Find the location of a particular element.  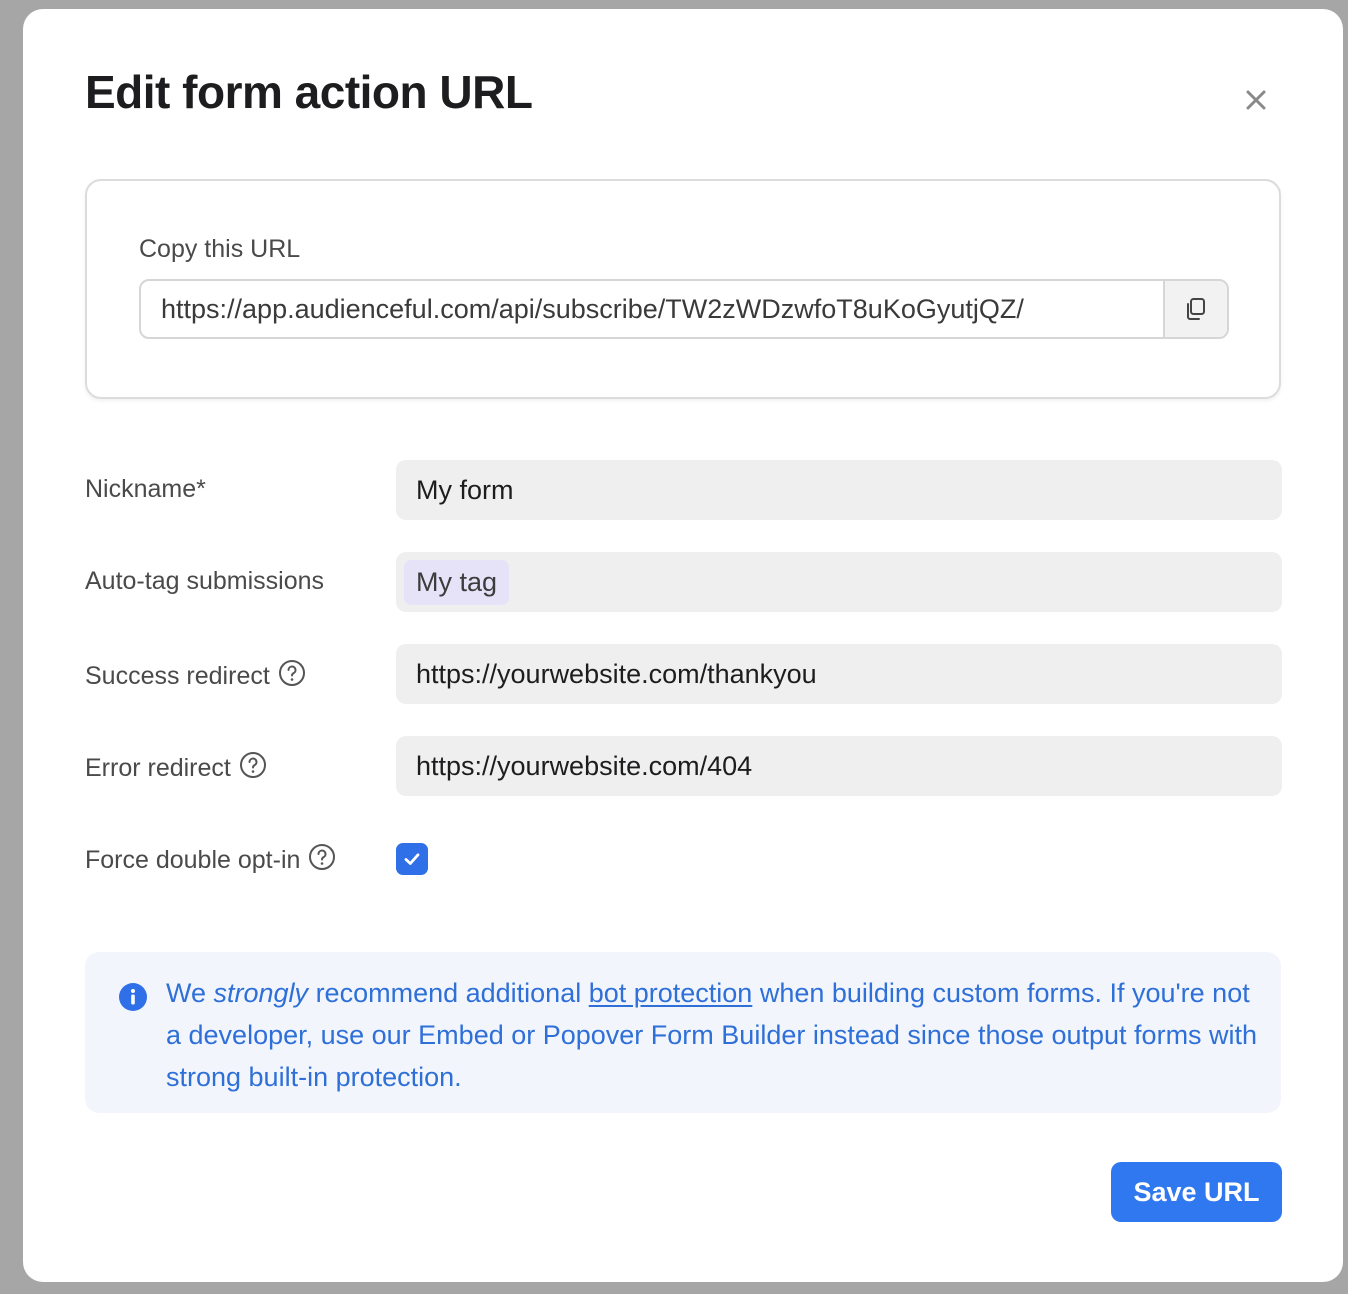

copy-url-input is located at coordinates (652, 309).